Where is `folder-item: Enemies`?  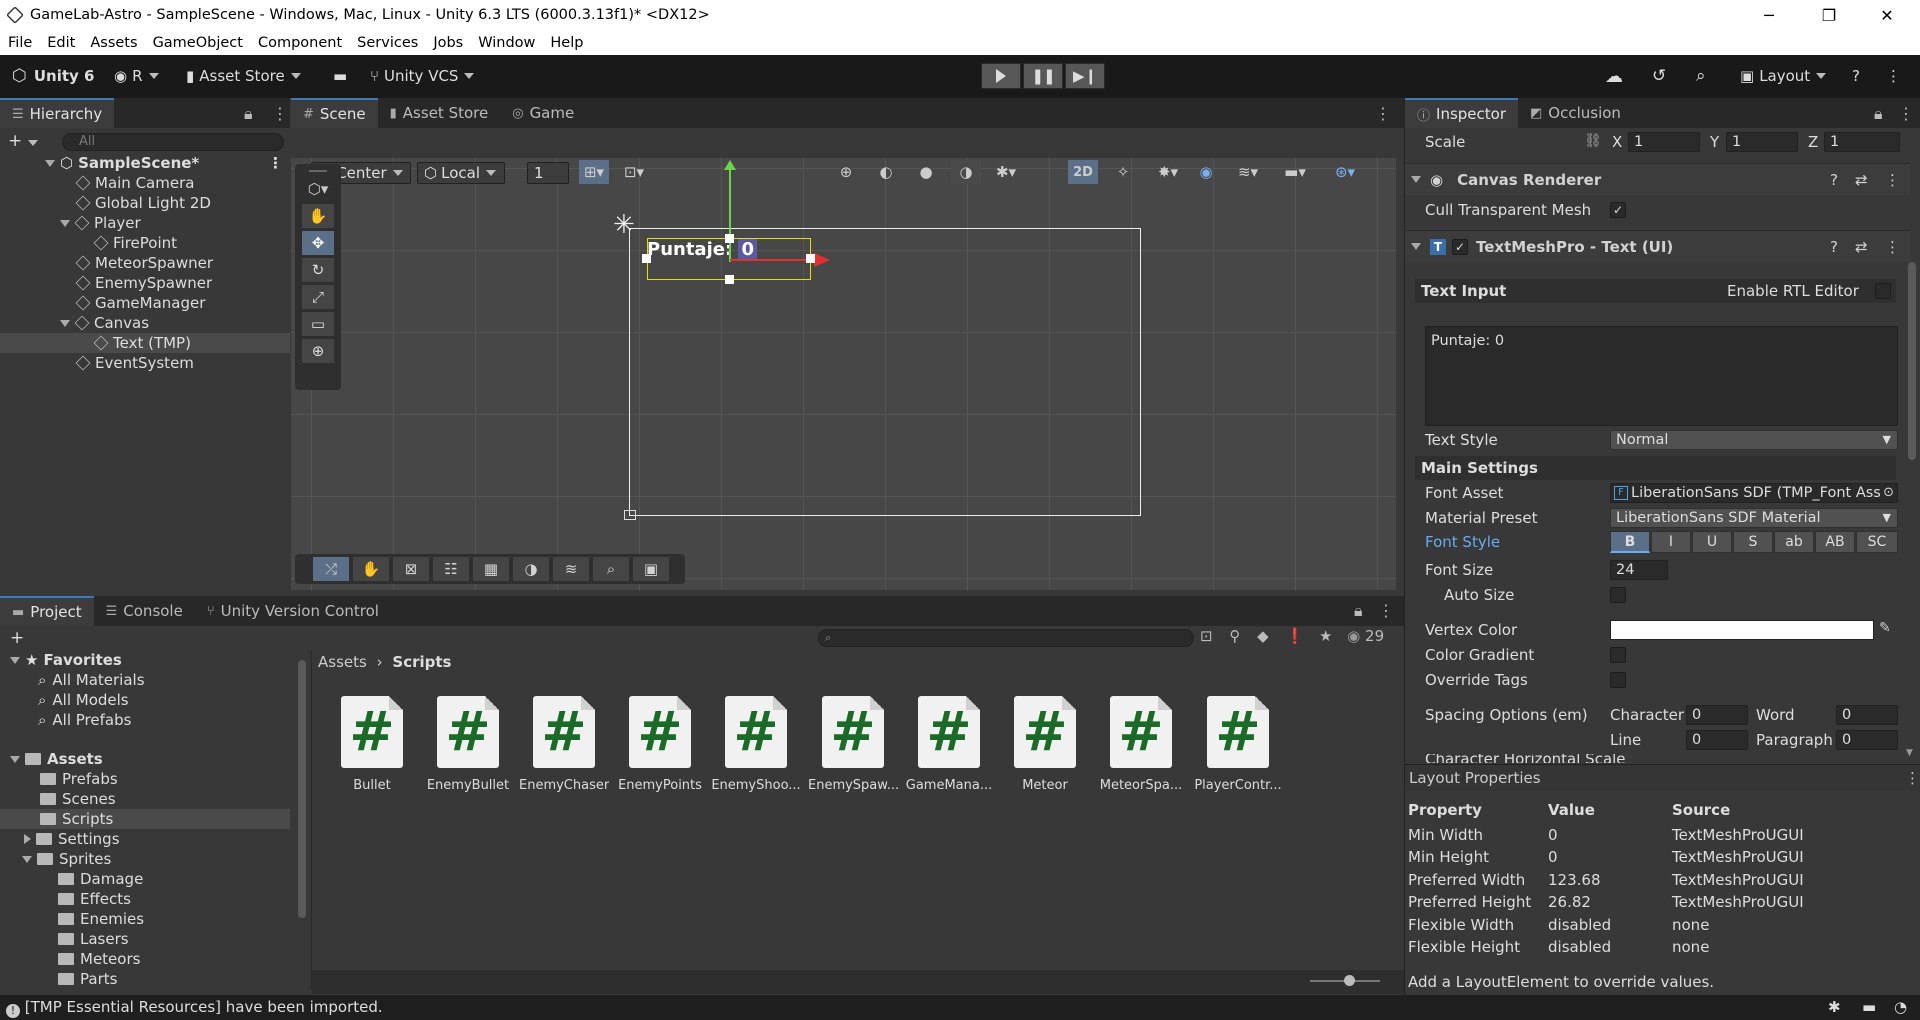 folder-item: Enemies is located at coordinates (145, 919).